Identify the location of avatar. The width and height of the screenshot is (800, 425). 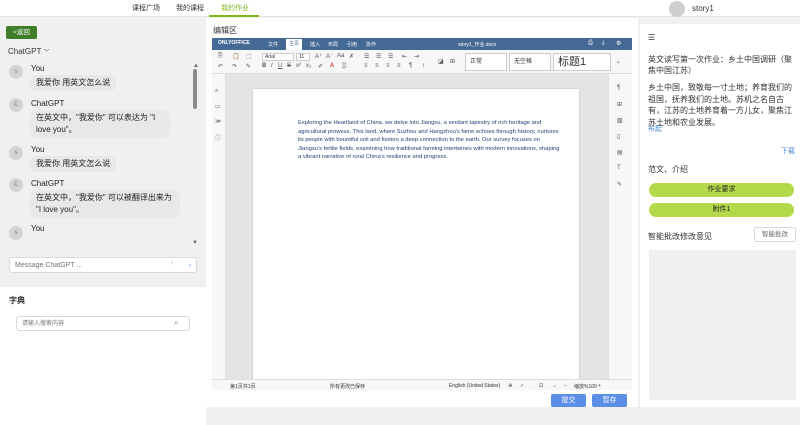
(677, 9).